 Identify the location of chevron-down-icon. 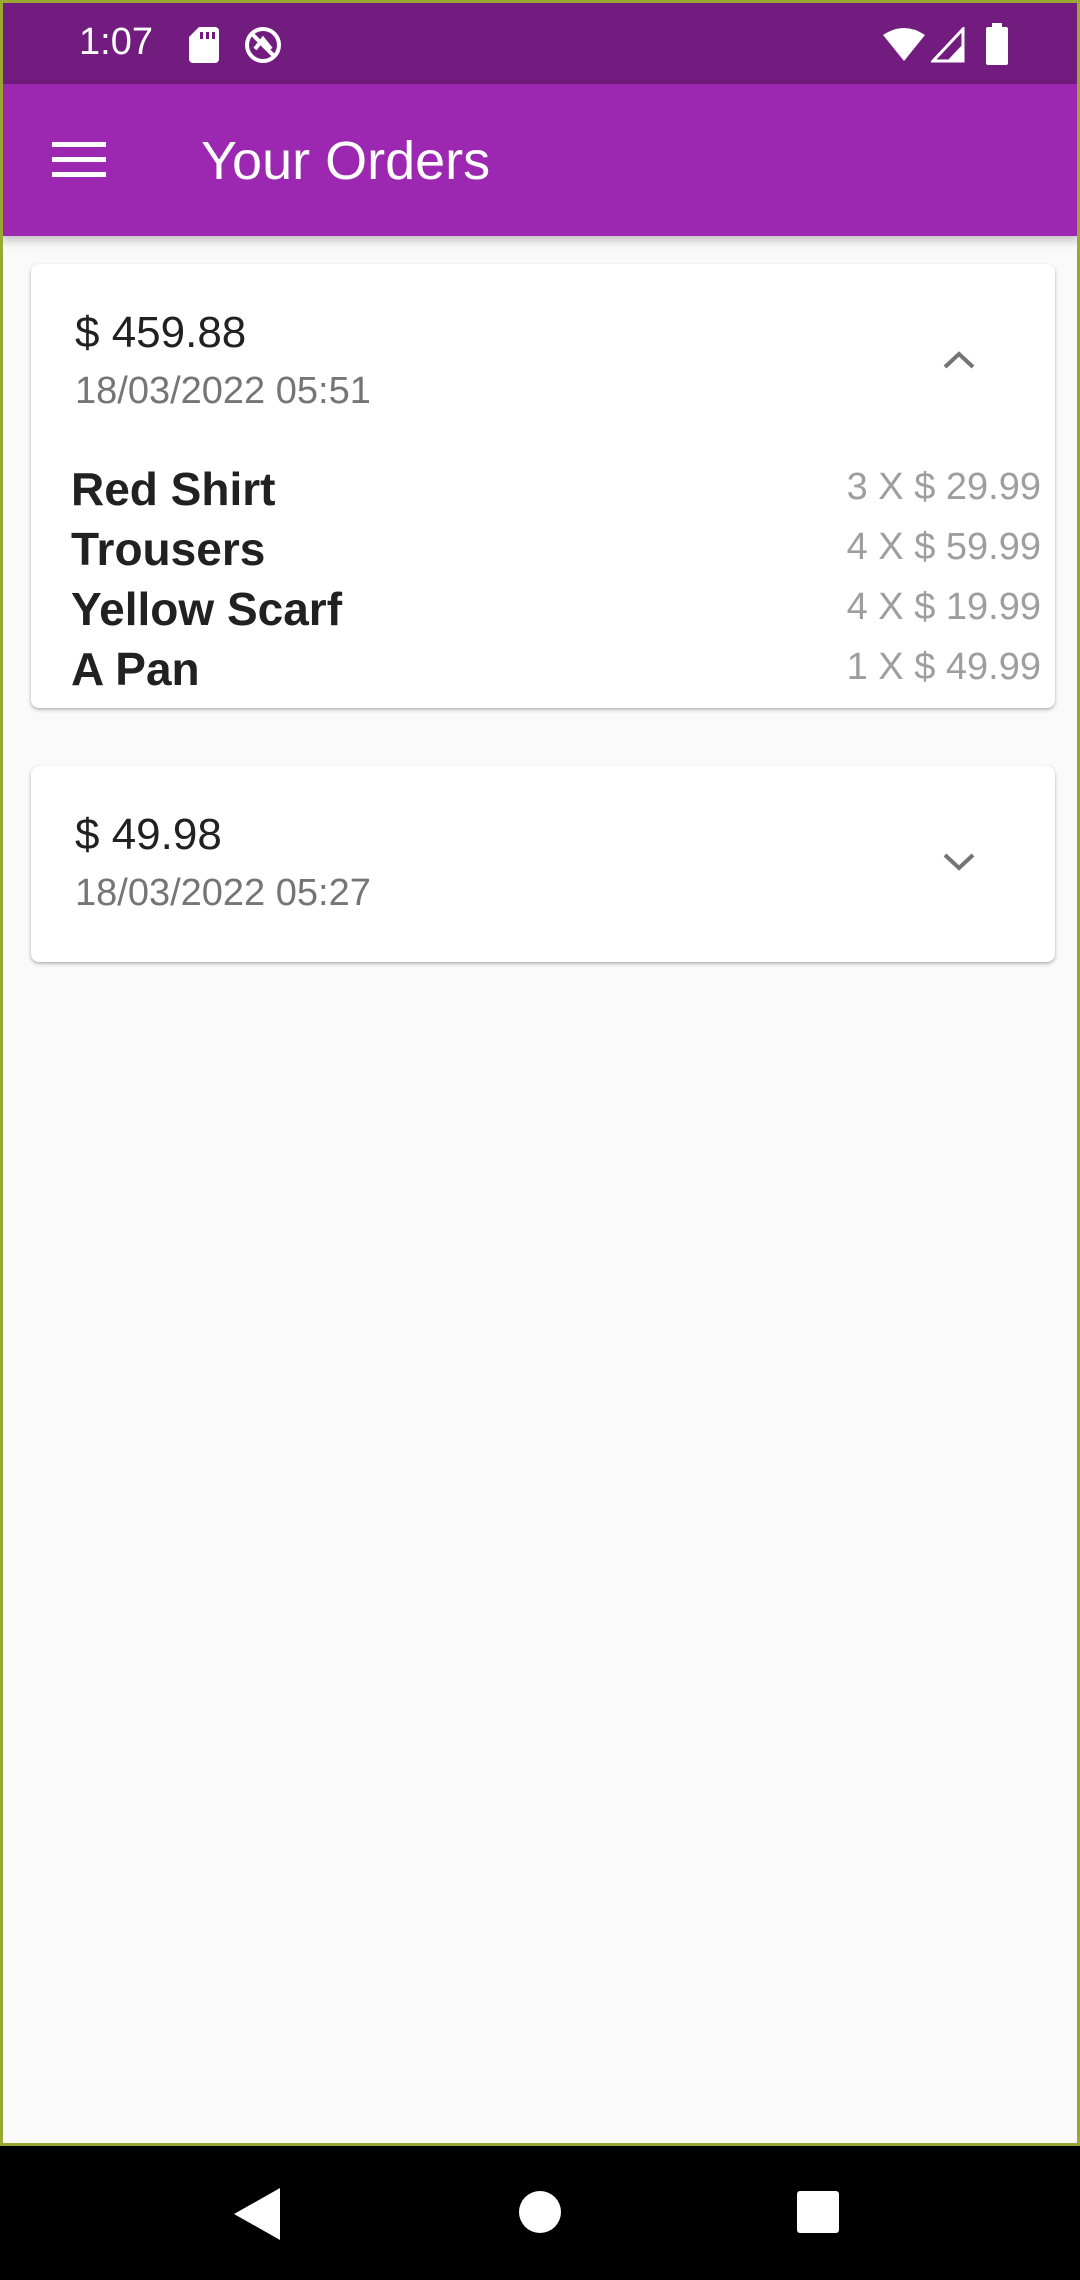
(959, 862).